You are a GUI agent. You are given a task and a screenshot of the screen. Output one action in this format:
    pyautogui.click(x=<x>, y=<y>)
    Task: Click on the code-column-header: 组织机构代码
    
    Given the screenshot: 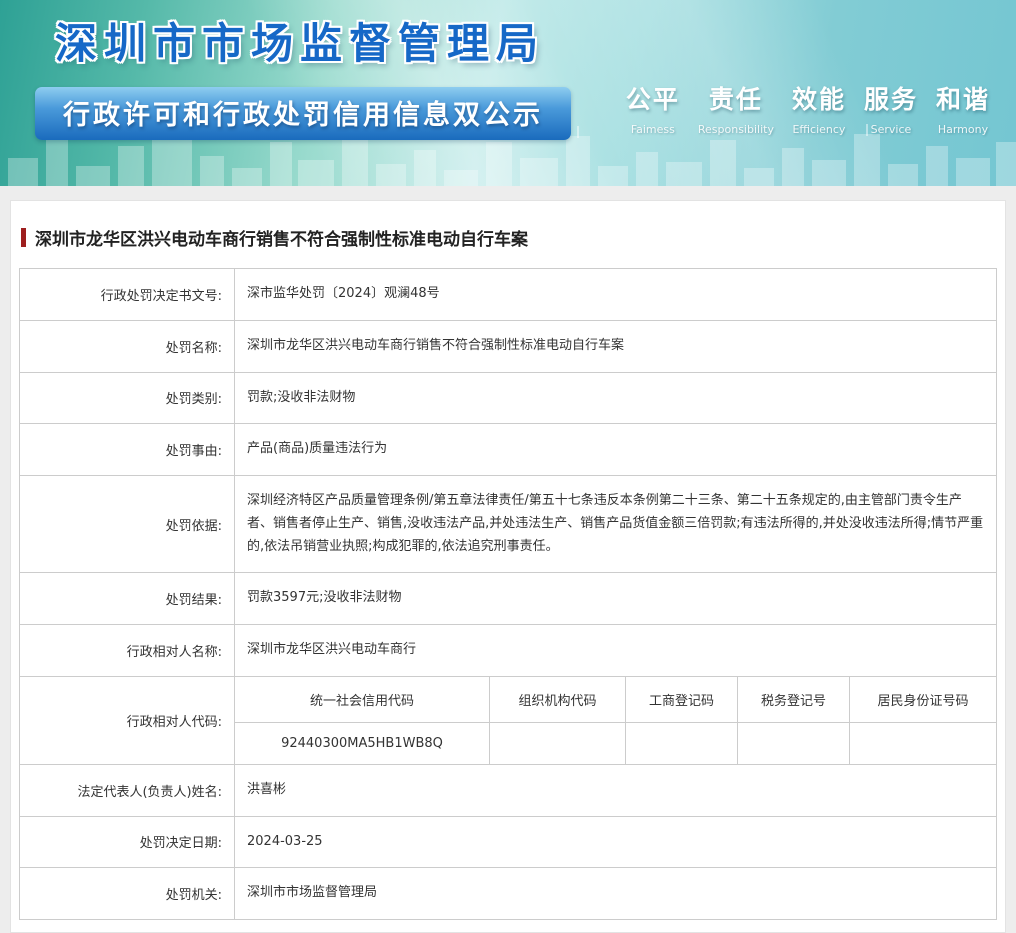 What is the action you would take?
    pyautogui.click(x=557, y=699)
    